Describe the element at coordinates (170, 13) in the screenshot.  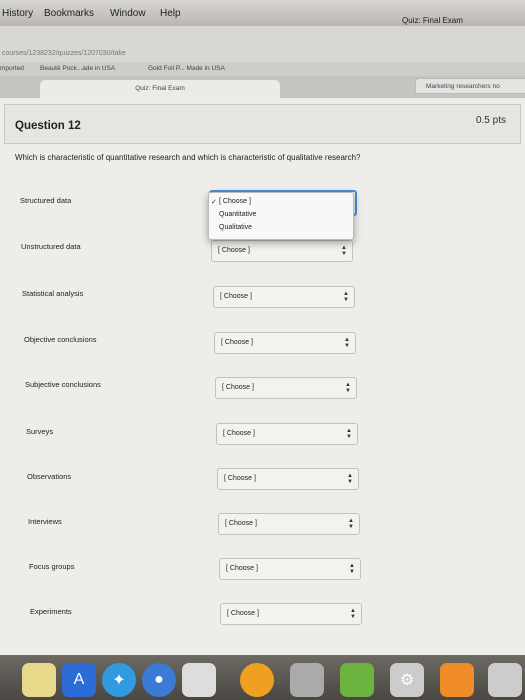
I see `menu-help: Help` at that location.